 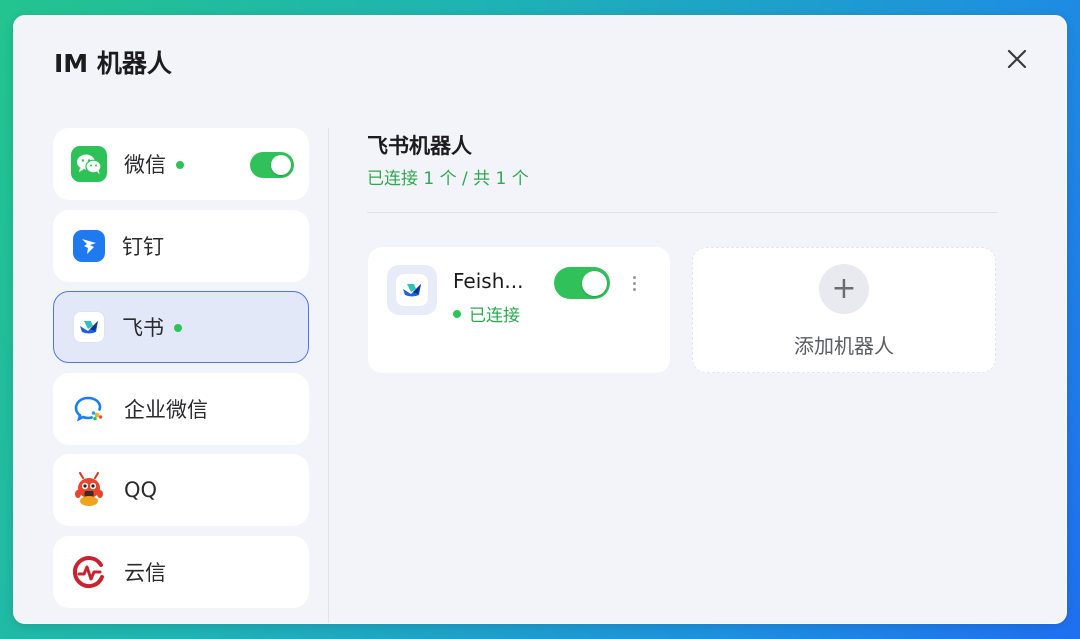 I want to click on close-icon, so click(x=1017, y=59).